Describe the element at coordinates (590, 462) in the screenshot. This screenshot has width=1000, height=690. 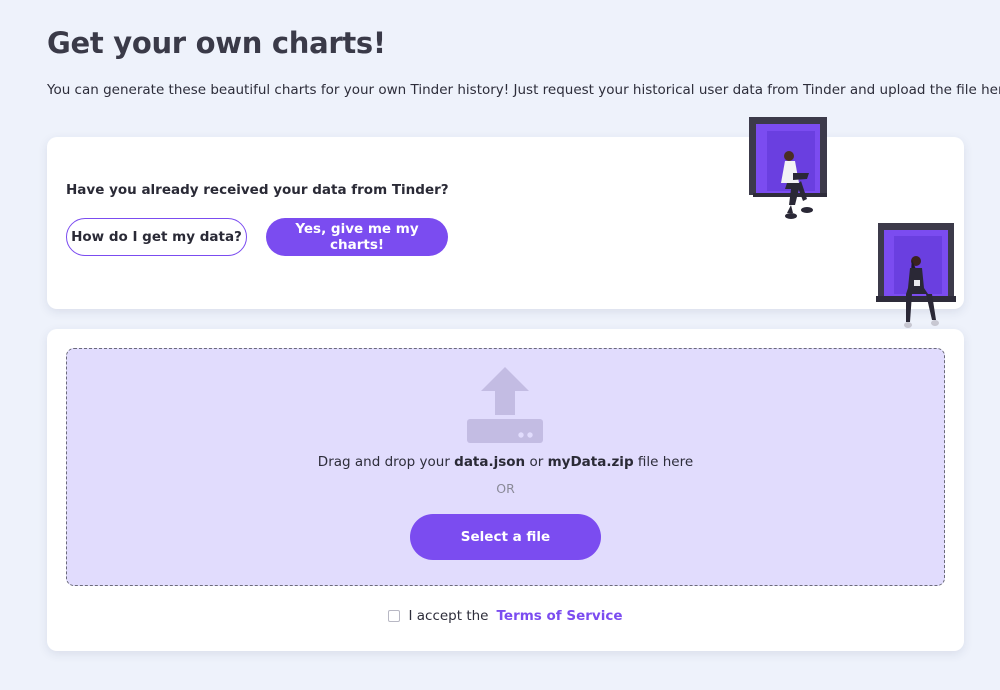
I see `zip-filename: myData.zip` at that location.